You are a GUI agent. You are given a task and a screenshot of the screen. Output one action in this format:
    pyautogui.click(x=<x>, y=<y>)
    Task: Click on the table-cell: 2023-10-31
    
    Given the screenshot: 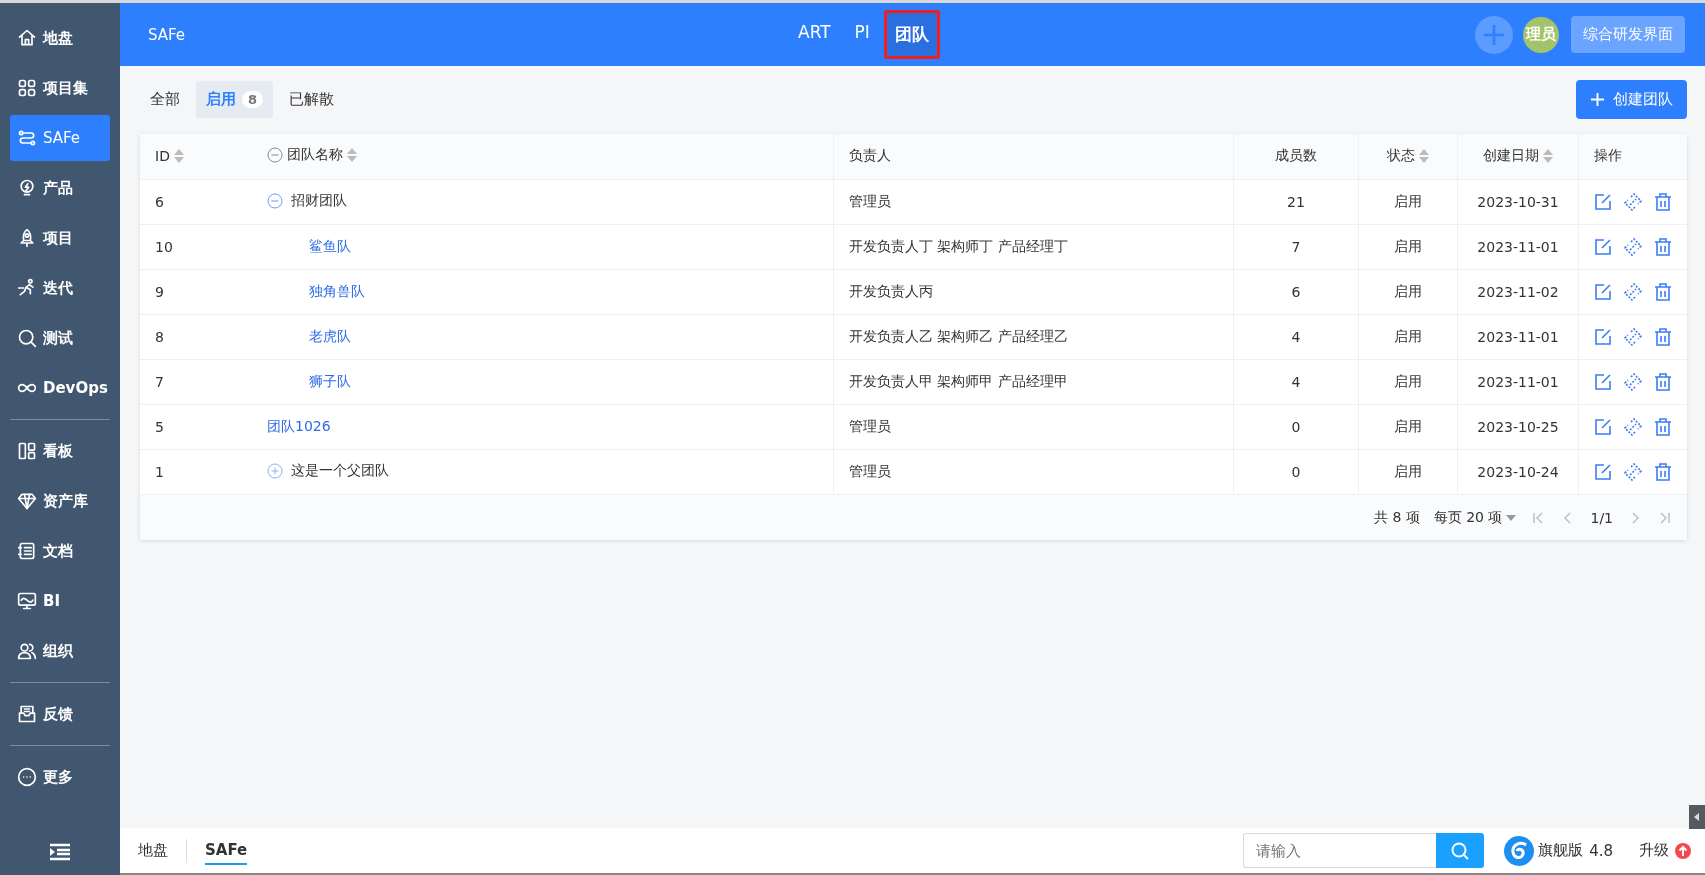 What is the action you would take?
    pyautogui.click(x=1518, y=201)
    